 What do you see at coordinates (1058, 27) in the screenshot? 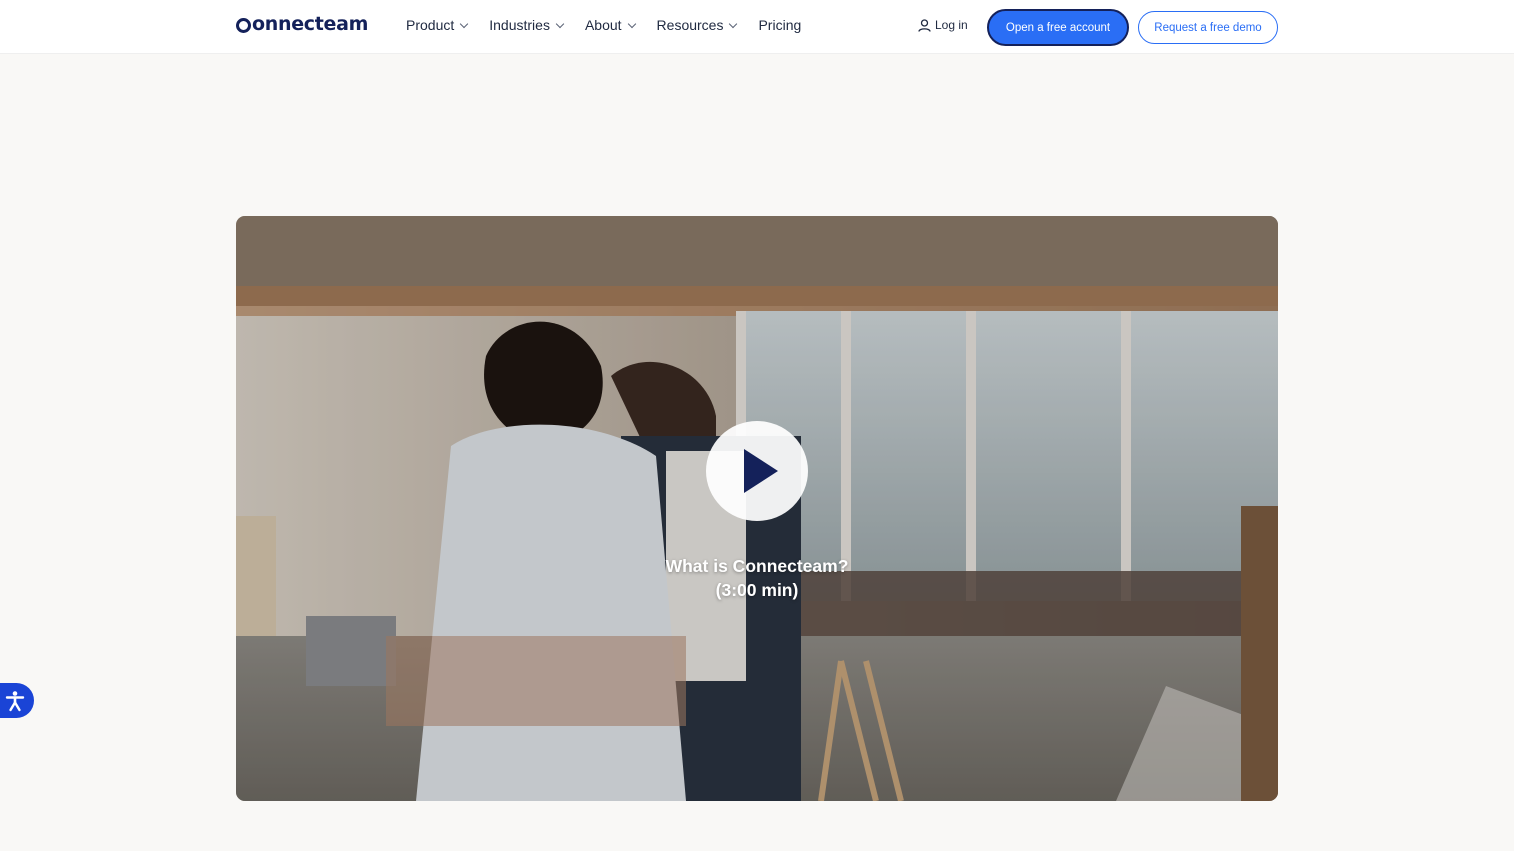
I see `open-free-account-button: Open a free account` at bounding box center [1058, 27].